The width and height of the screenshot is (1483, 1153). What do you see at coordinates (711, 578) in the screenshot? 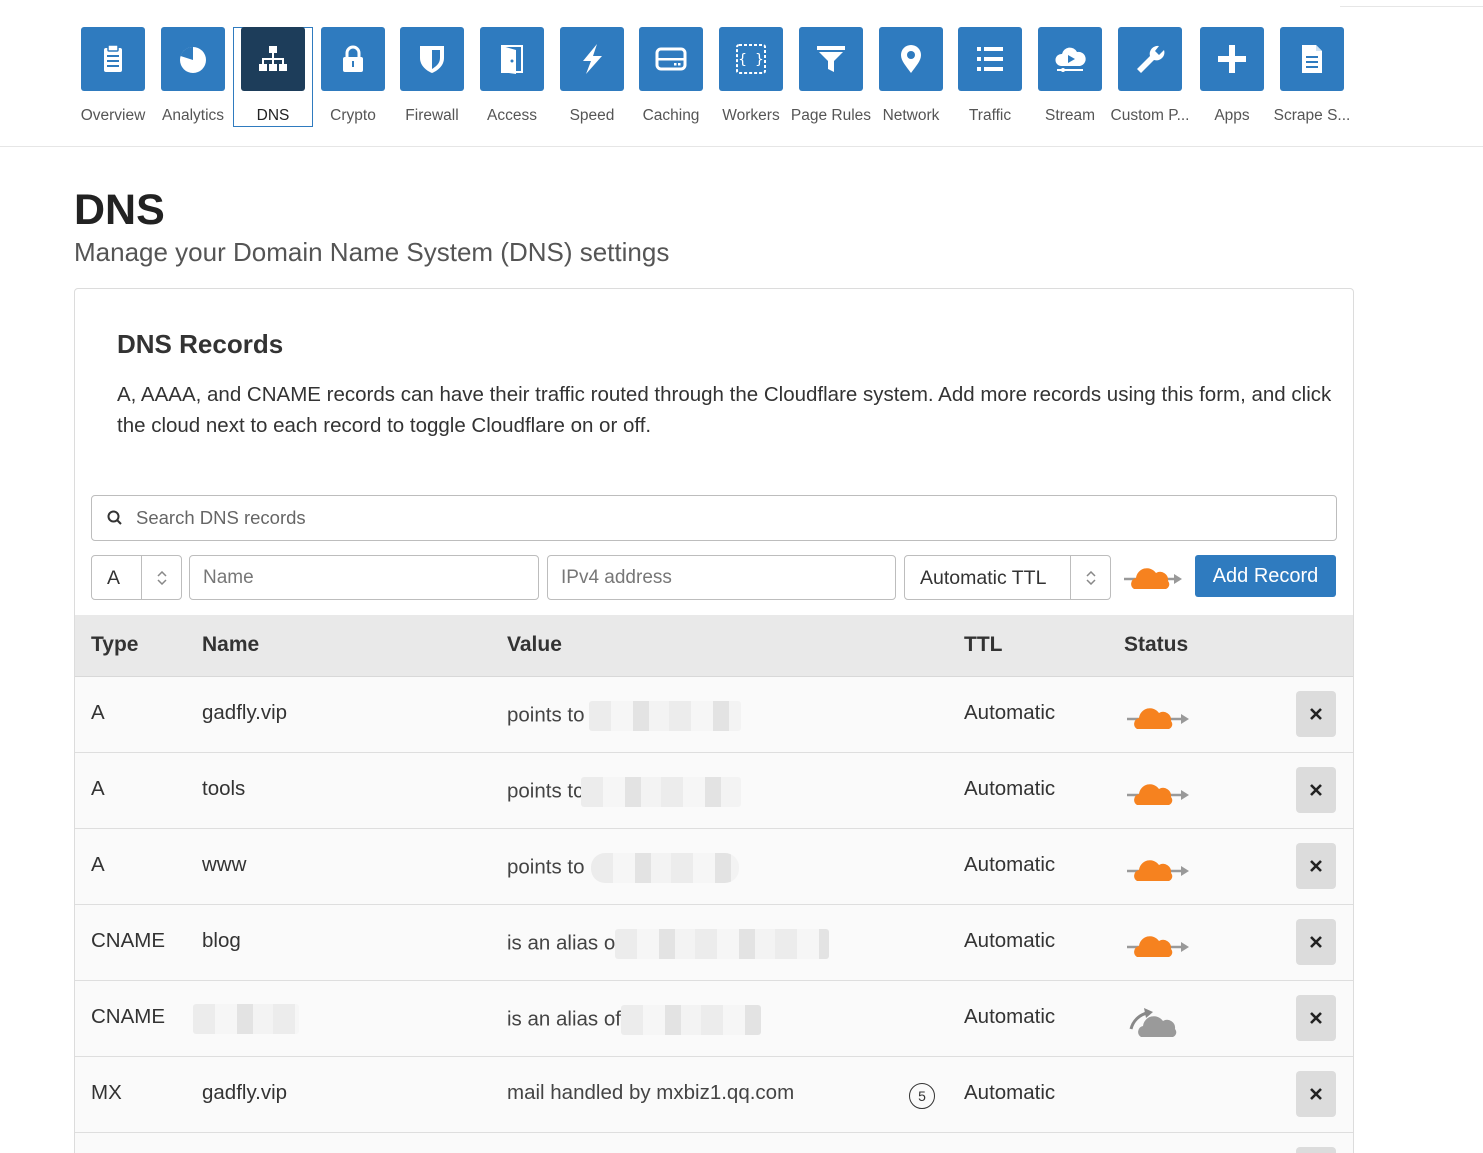
I see `ipv4-address-field` at bounding box center [711, 578].